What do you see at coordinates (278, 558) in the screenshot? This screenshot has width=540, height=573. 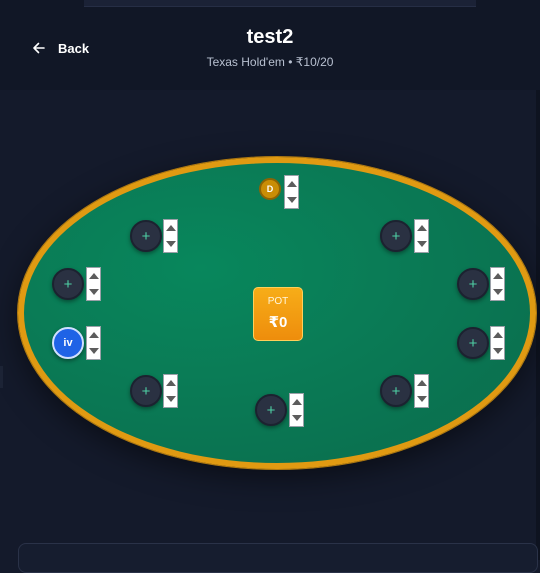 I see `bottom-panel` at bounding box center [278, 558].